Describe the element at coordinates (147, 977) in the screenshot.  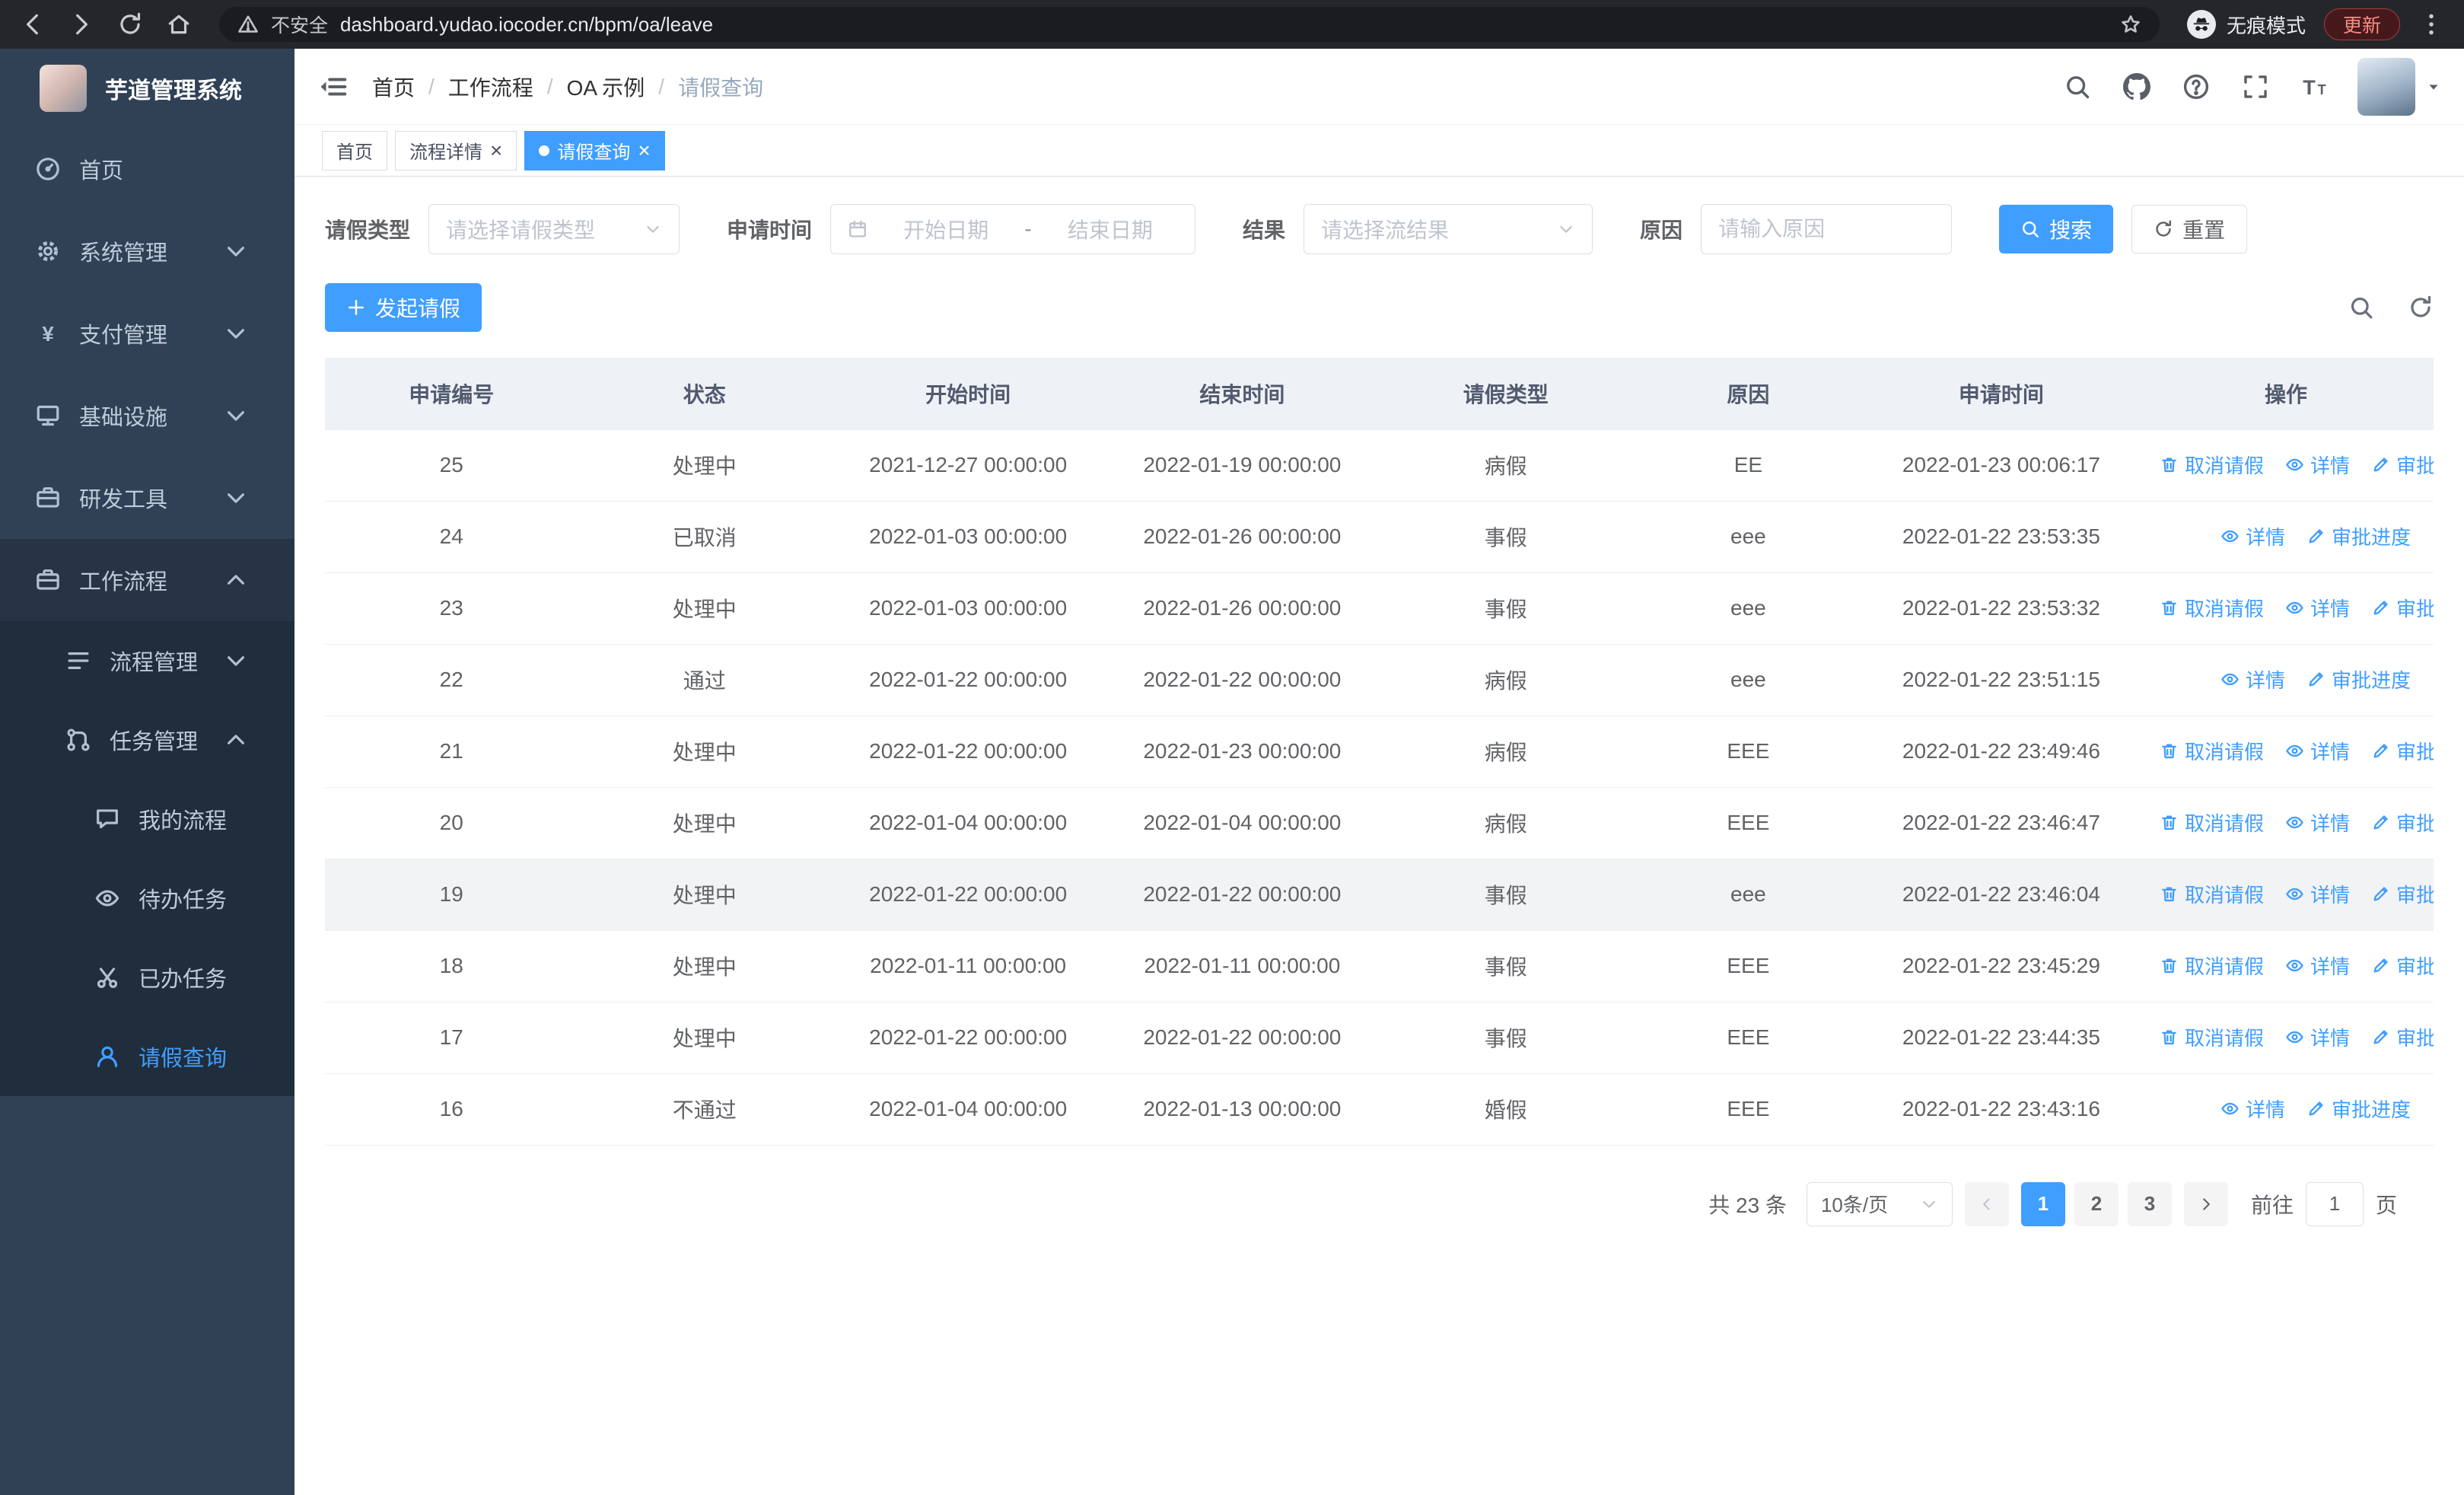
I see `sidebar-item-done-task: 已办任务` at that location.